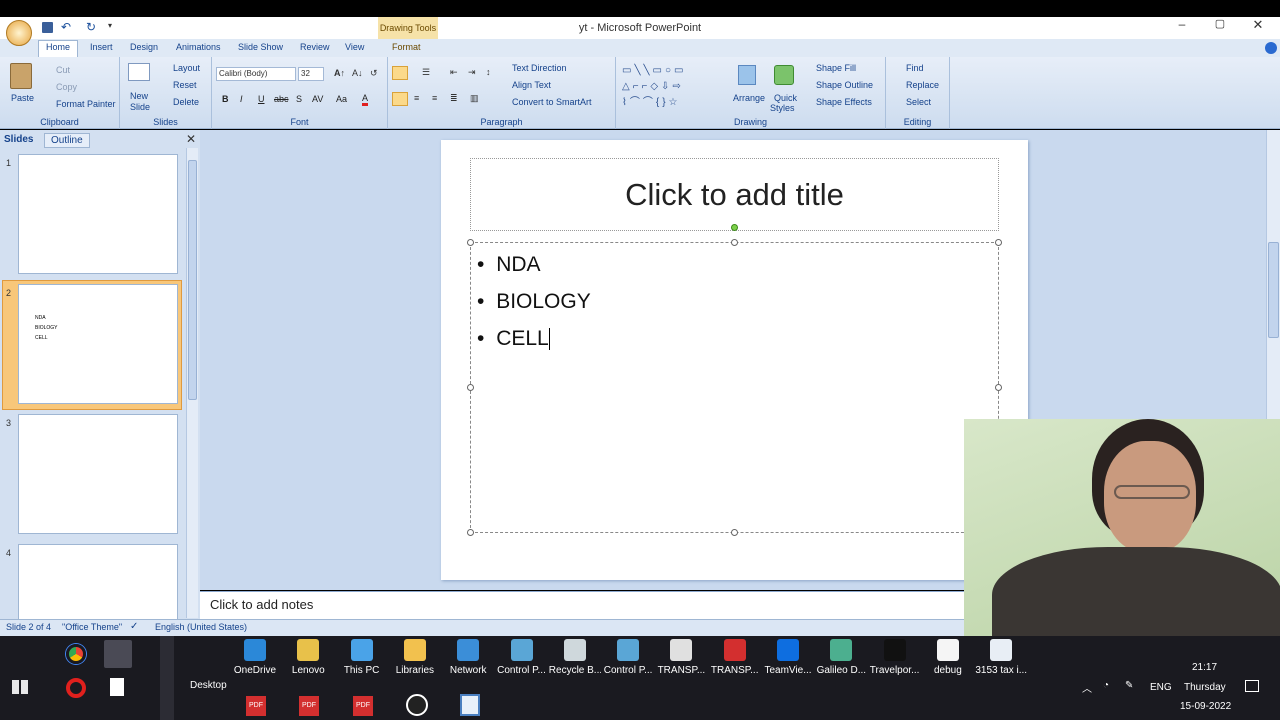 The width and height of the screenshot is (1280, 720). What do you see at coordinates (1258, 27) in the screenshot?
I see `close-button: ✕` at bounding box center [1258, 27].